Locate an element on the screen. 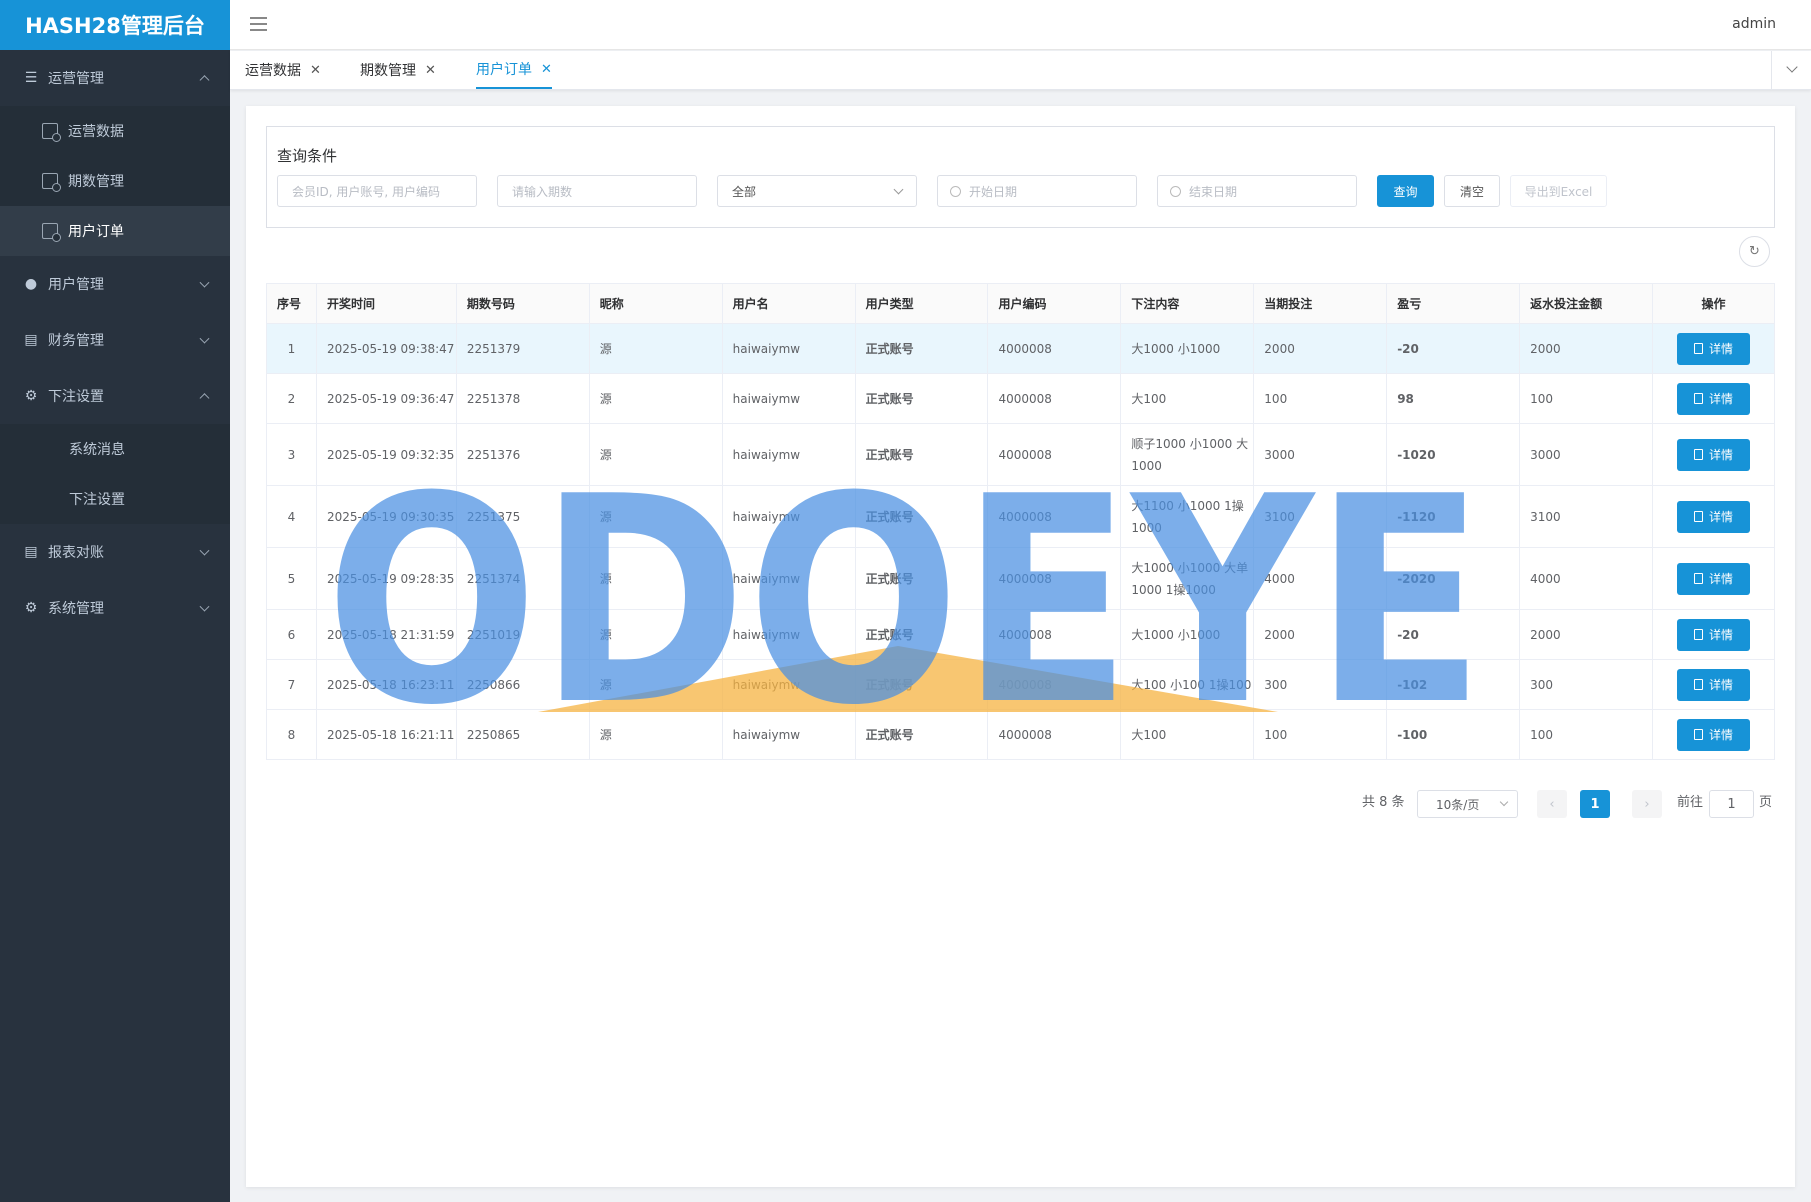 The width and height of the screenshot is (1811, 1202). goto-page-input is located at coordinates (1731, 804).